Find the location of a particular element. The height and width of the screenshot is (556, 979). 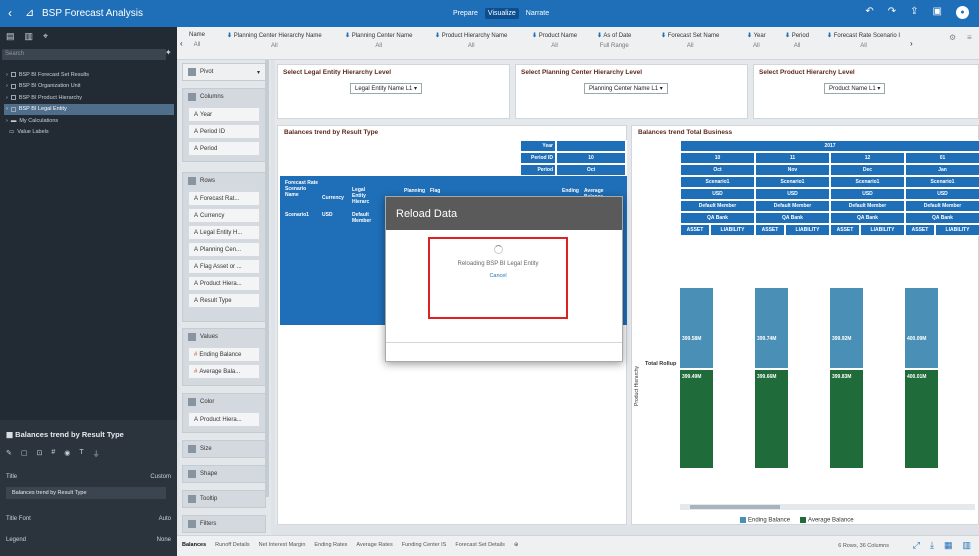

autofit-icon: ⤢ is located at coordinates (916, 545).